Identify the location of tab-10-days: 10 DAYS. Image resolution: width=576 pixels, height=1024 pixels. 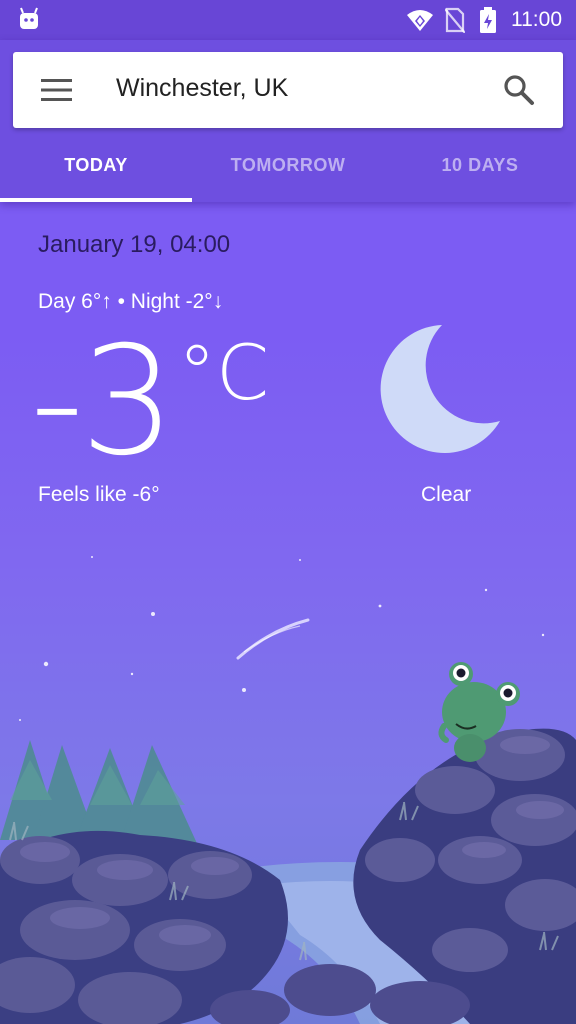
(480, 170).